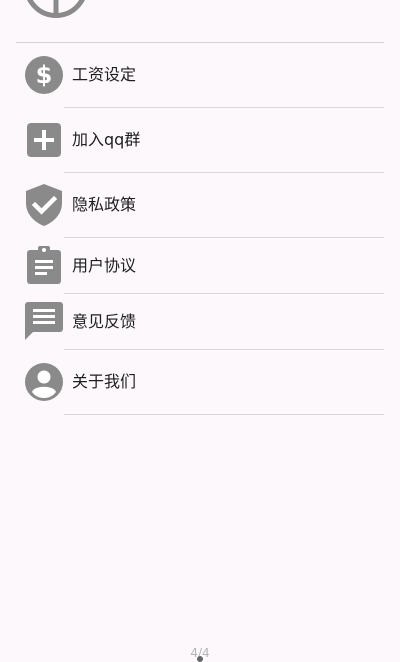 The image size is (400, 662). I want to click on menu-item-label: 关于我们, so click(104, 381).